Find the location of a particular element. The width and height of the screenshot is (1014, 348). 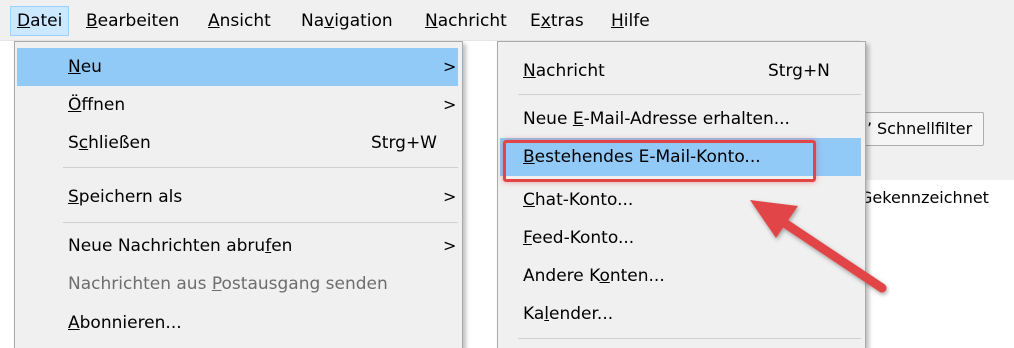

shortcut-strg-w: Strg+W is located at coordinates (404, 143).